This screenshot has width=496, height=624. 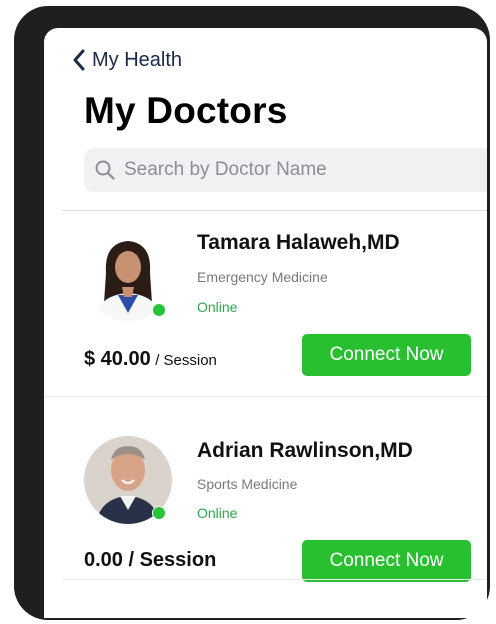 I want to click on doctor-specialty: Sports Medicine, so click(x=247, y=484).